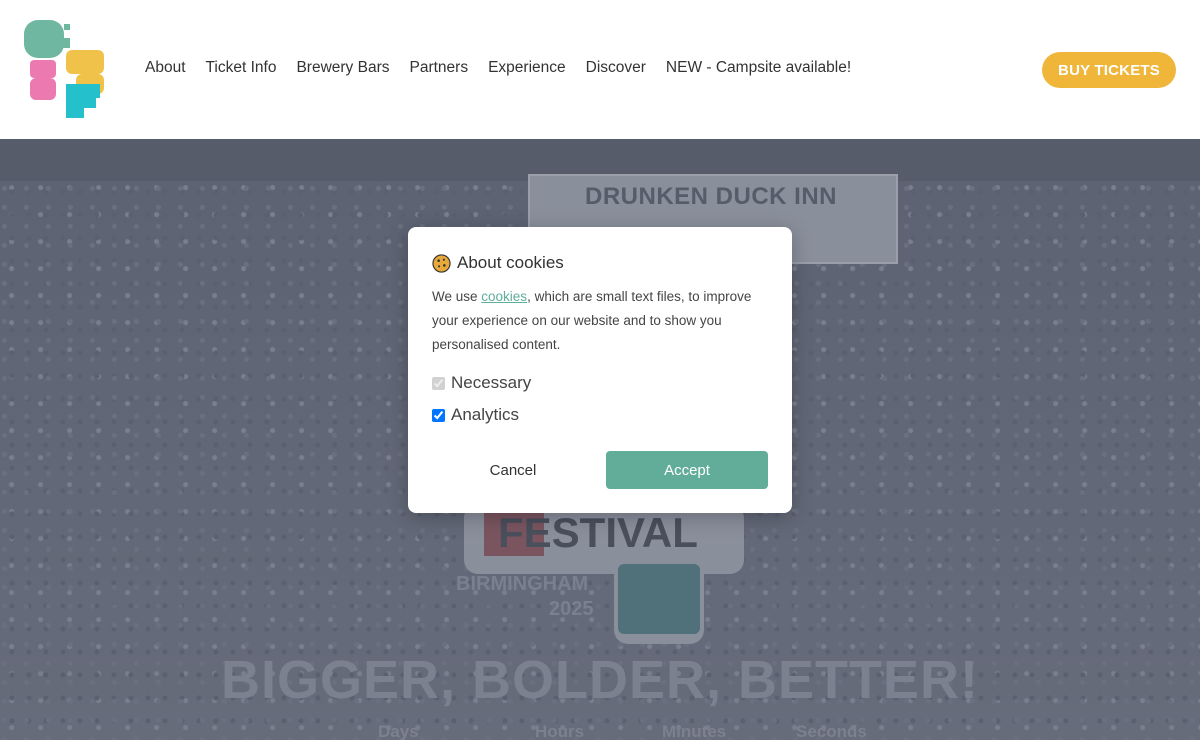 The image size is (1200, 740). What do you see at coordinates (491, 382) in the screenshot?
I see `necessary-label: Necessary` at bounding box center [491, 382].